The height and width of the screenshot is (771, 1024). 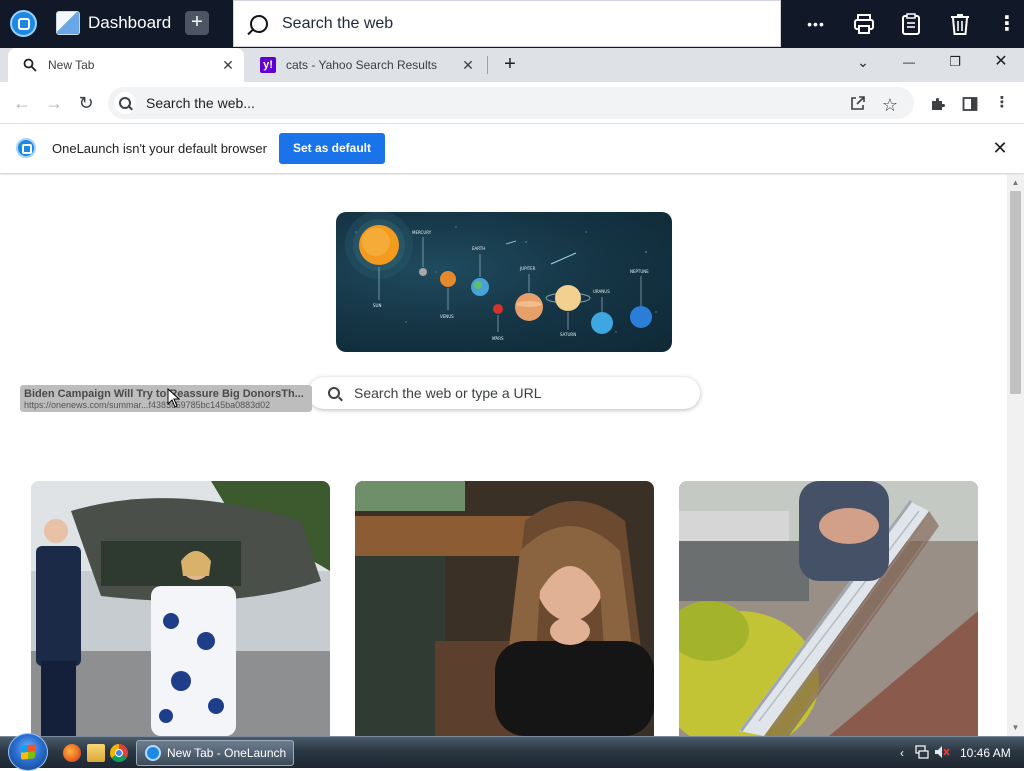 I want to click on vertical-scrollbar: ▲ ▼, so click(x=1015, y=455).